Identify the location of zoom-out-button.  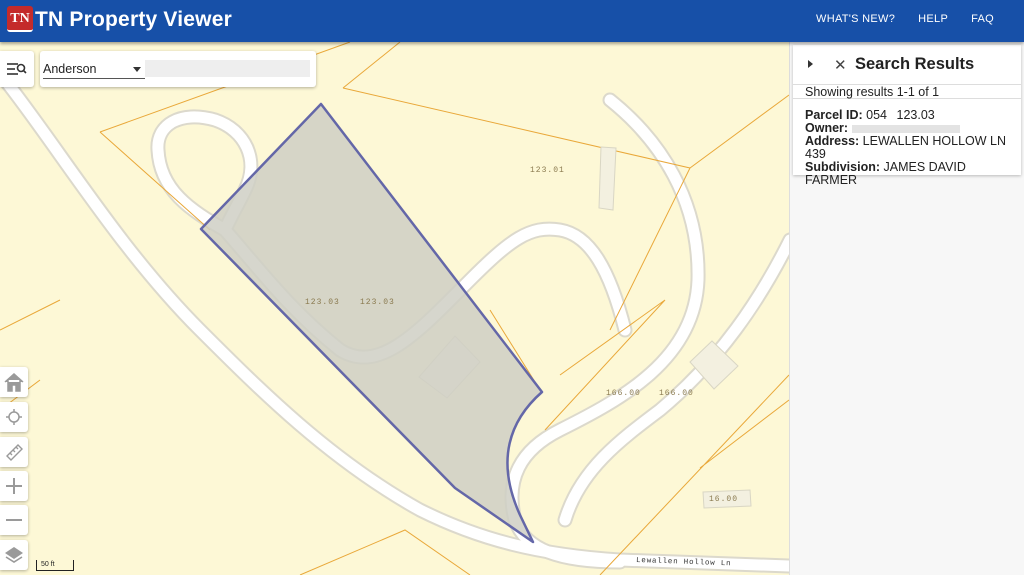
(14, 520).